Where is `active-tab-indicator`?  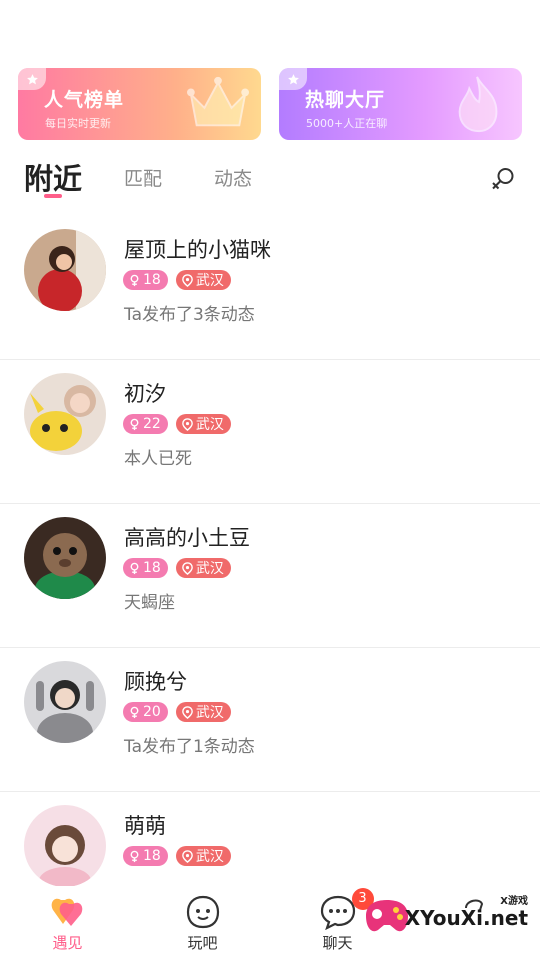 active-tab-indicator is located at coordinates (53, 196).